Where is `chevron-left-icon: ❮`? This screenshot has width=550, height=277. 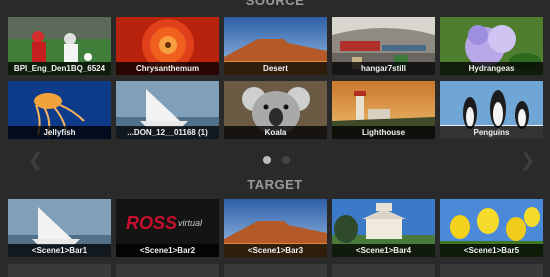
chevron-left-icon: ❮ is located at coordinates (35, 160).